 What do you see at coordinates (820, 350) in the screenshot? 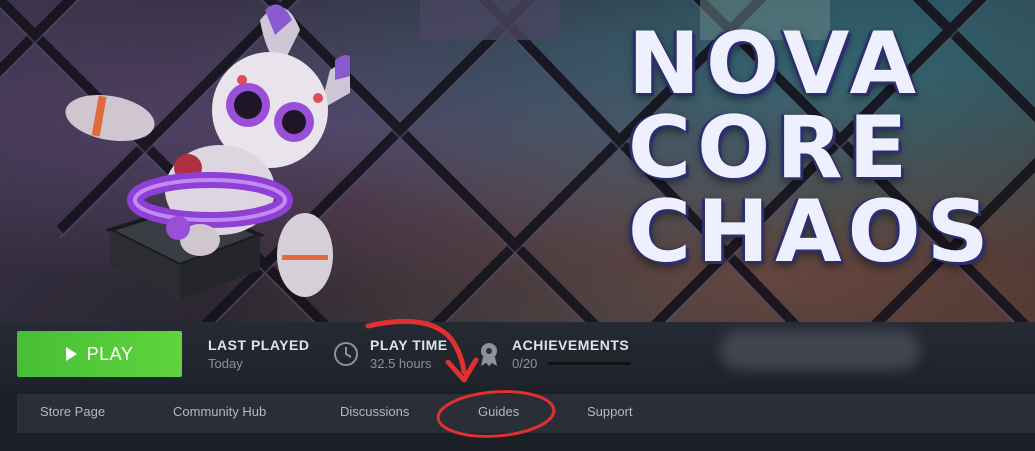
I see `blurred-region` at bounding box center [820, 350].